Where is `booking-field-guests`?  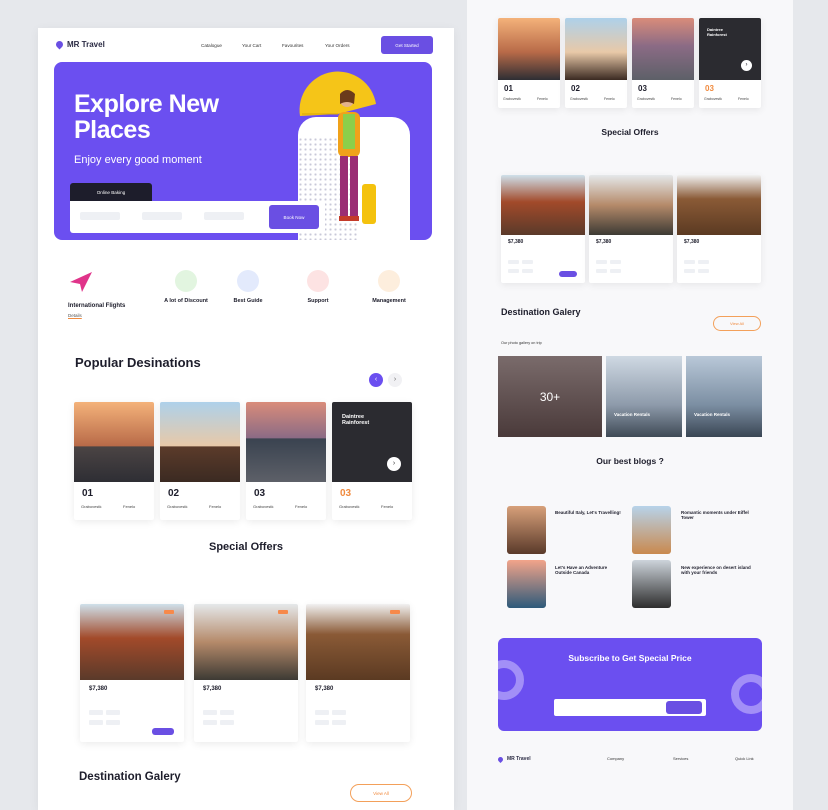
booking-field-guests is located at coordinates (224, 216).